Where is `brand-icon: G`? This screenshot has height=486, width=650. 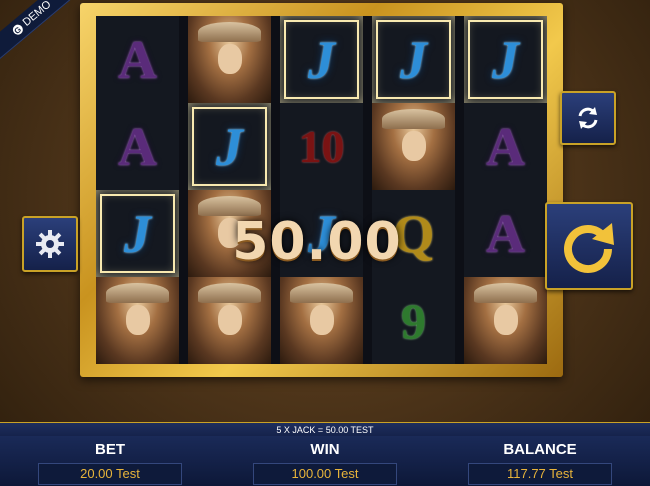
brand-icon: G is located at coordinates (17, 30).